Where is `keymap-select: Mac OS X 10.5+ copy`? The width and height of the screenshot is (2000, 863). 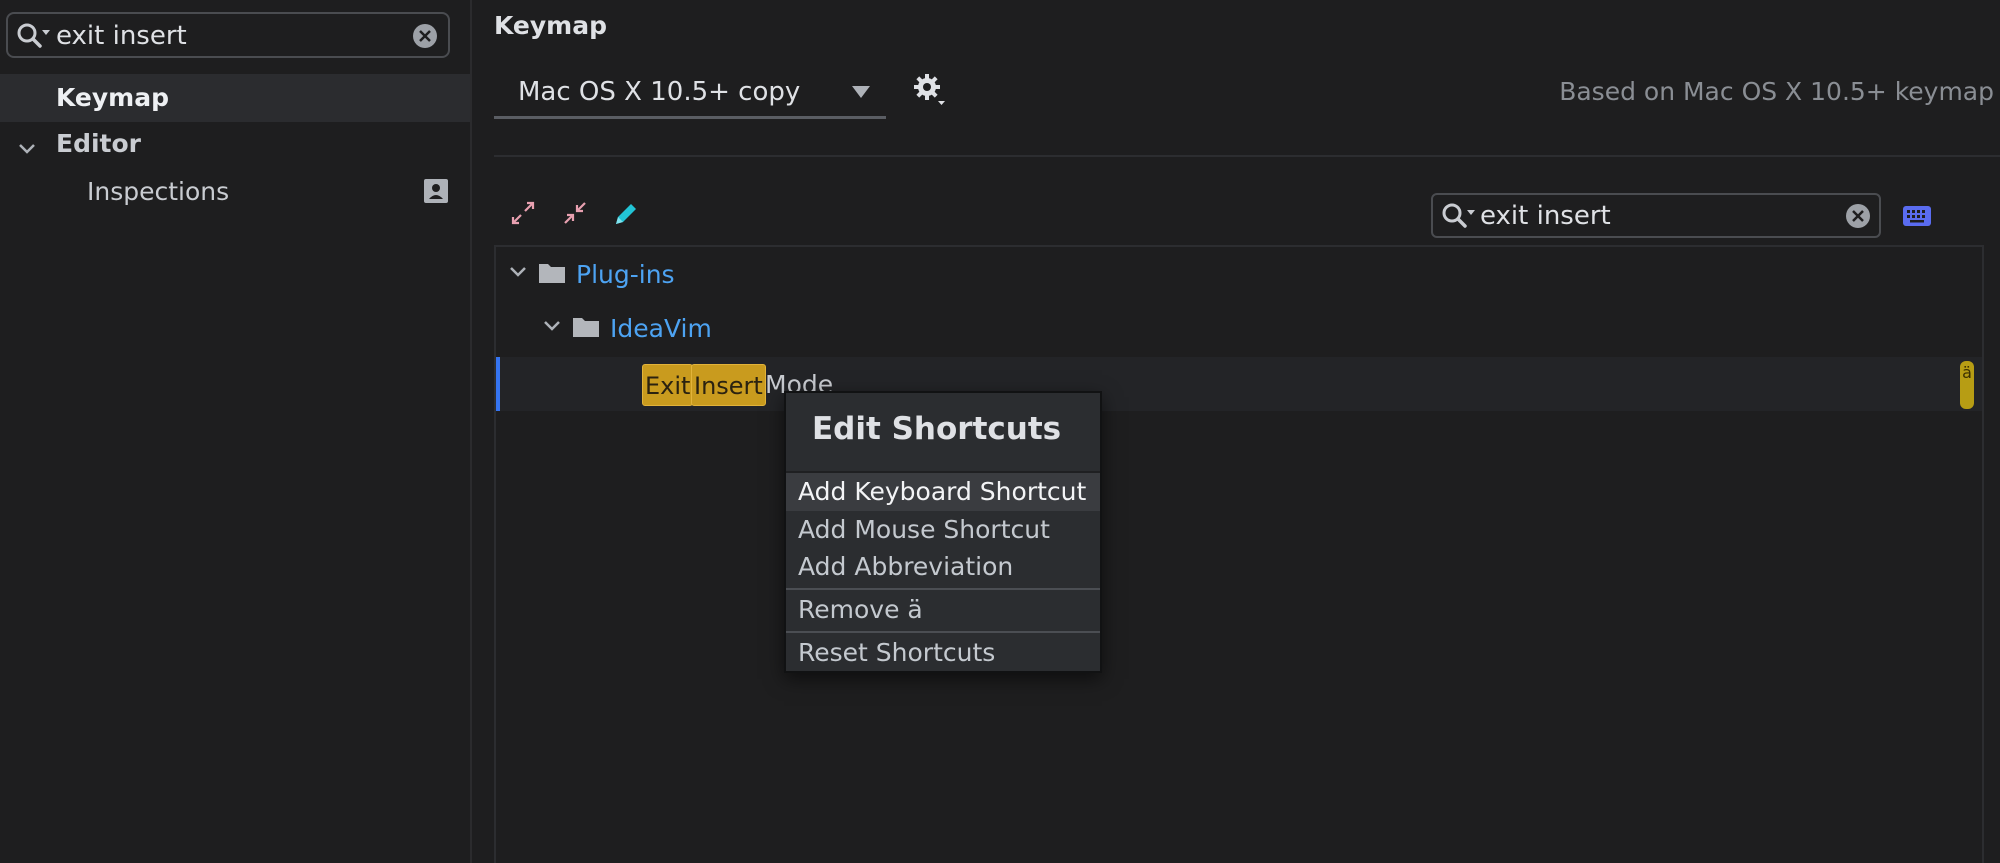 keymap-select: Mac OS X 10.5+ copy is located at coordinates (690, 93).